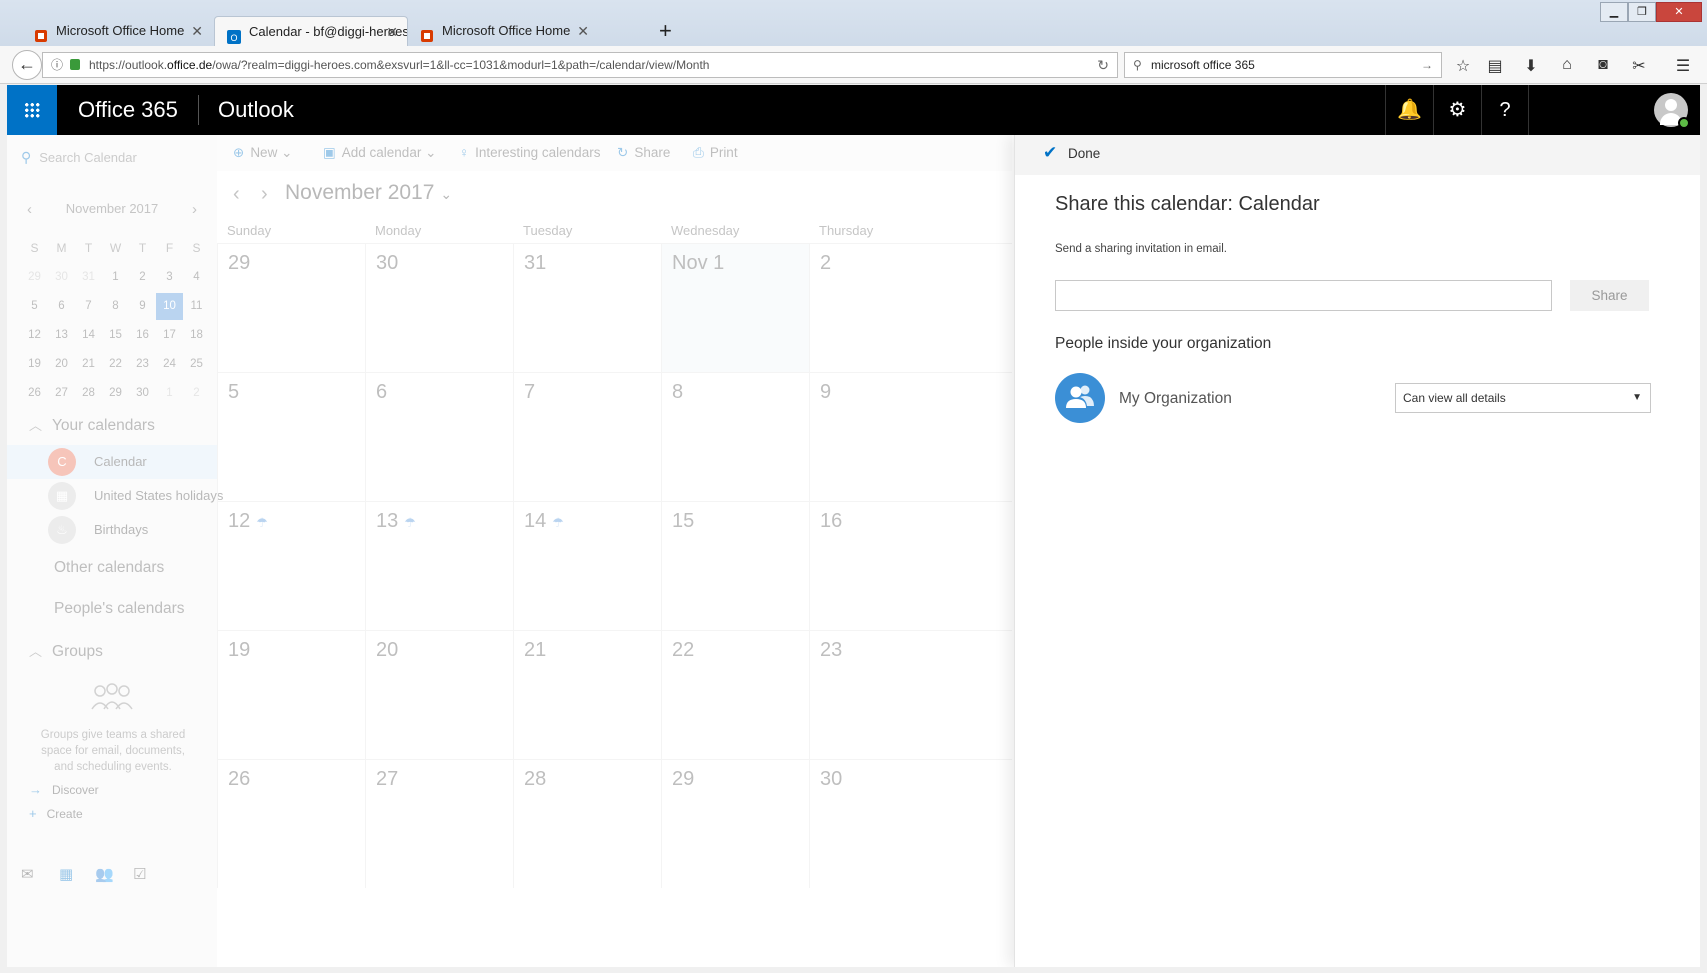 Image resolution: width=1707 pixels, height=973 pixels. What do you see at coordinates (32, 110) in the screenshot?
I see `app-launcher-button` at bounding box center [32, 110].